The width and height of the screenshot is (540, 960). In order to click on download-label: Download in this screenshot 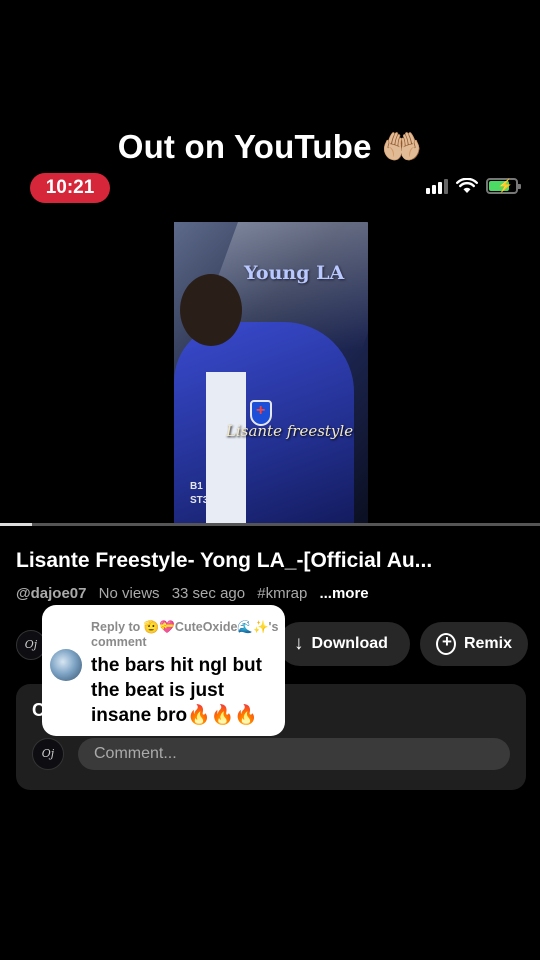, I will do `click(349, 643)`.